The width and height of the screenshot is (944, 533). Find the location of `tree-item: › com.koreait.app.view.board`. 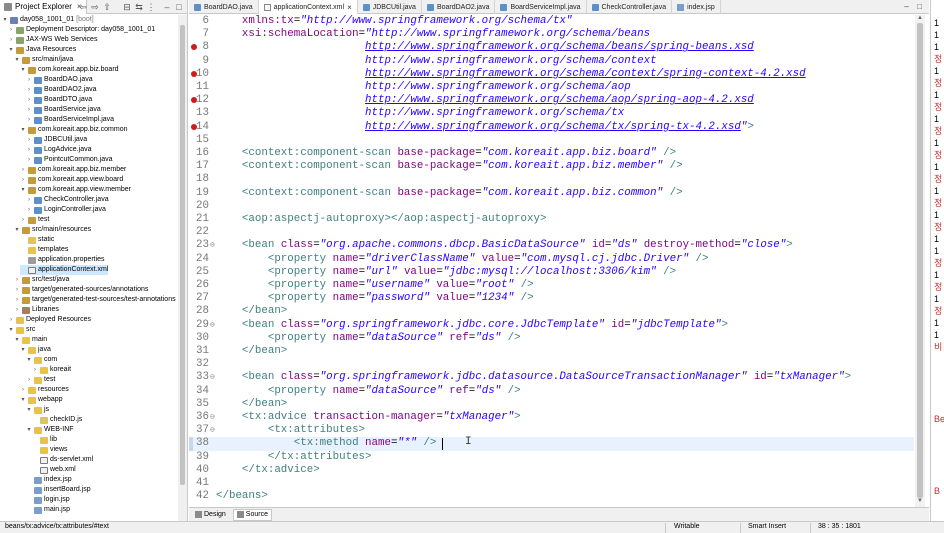

tree-item: › com.koreait.app.view.board is located at coordinates (71, 180).